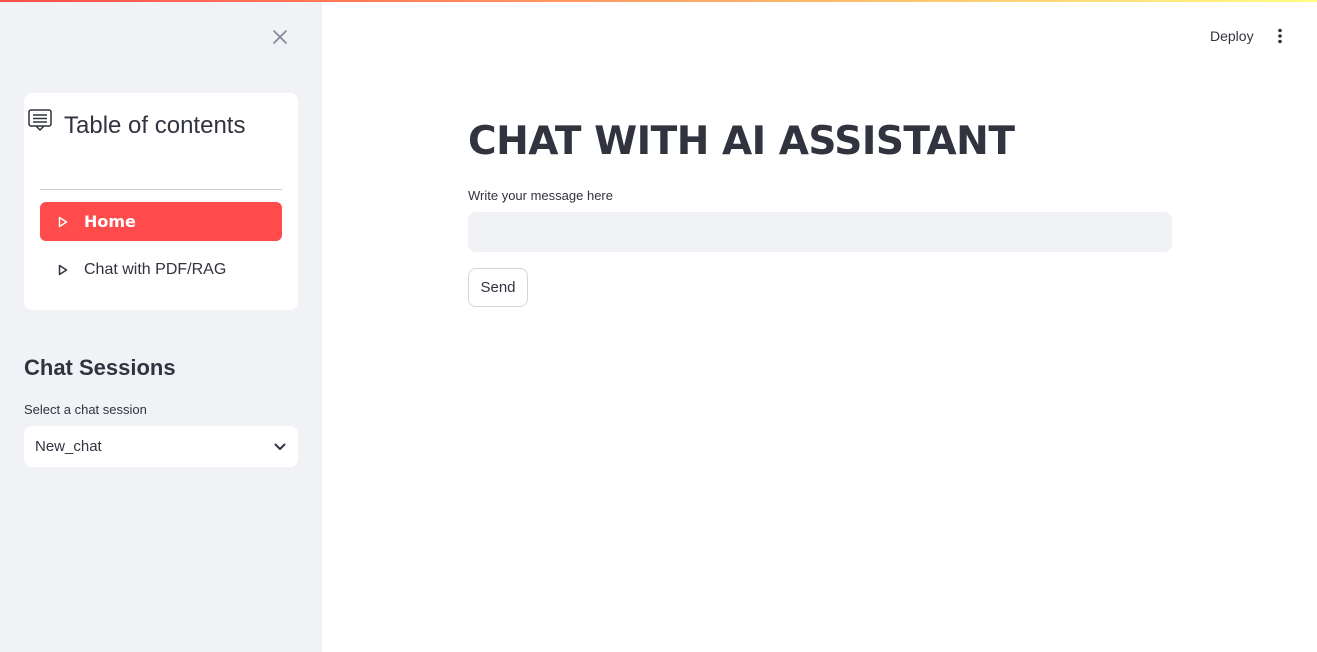  What do you see at coordinates (100, 367) in the screenshot?
I see `chat-sessions-heading: Chat Sessions` at bounding box center [100, 367].